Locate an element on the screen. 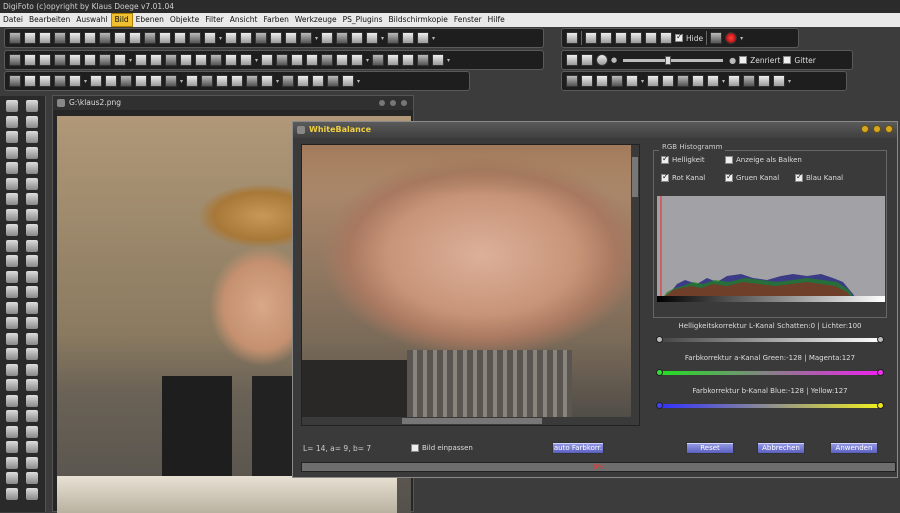  l-highlight-thumb is located at coordinates (880, 339).